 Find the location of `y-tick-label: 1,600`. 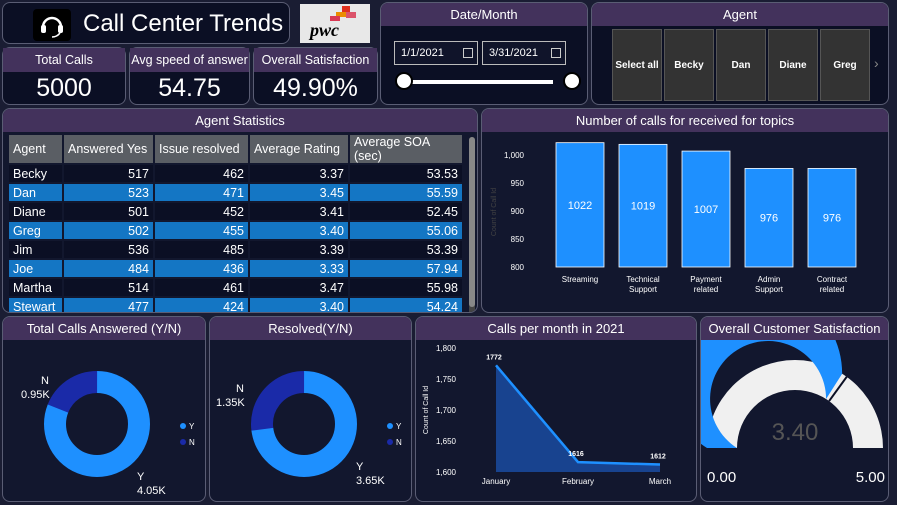

y-tick-label: 1,600 is located at coordinates (446, 472).